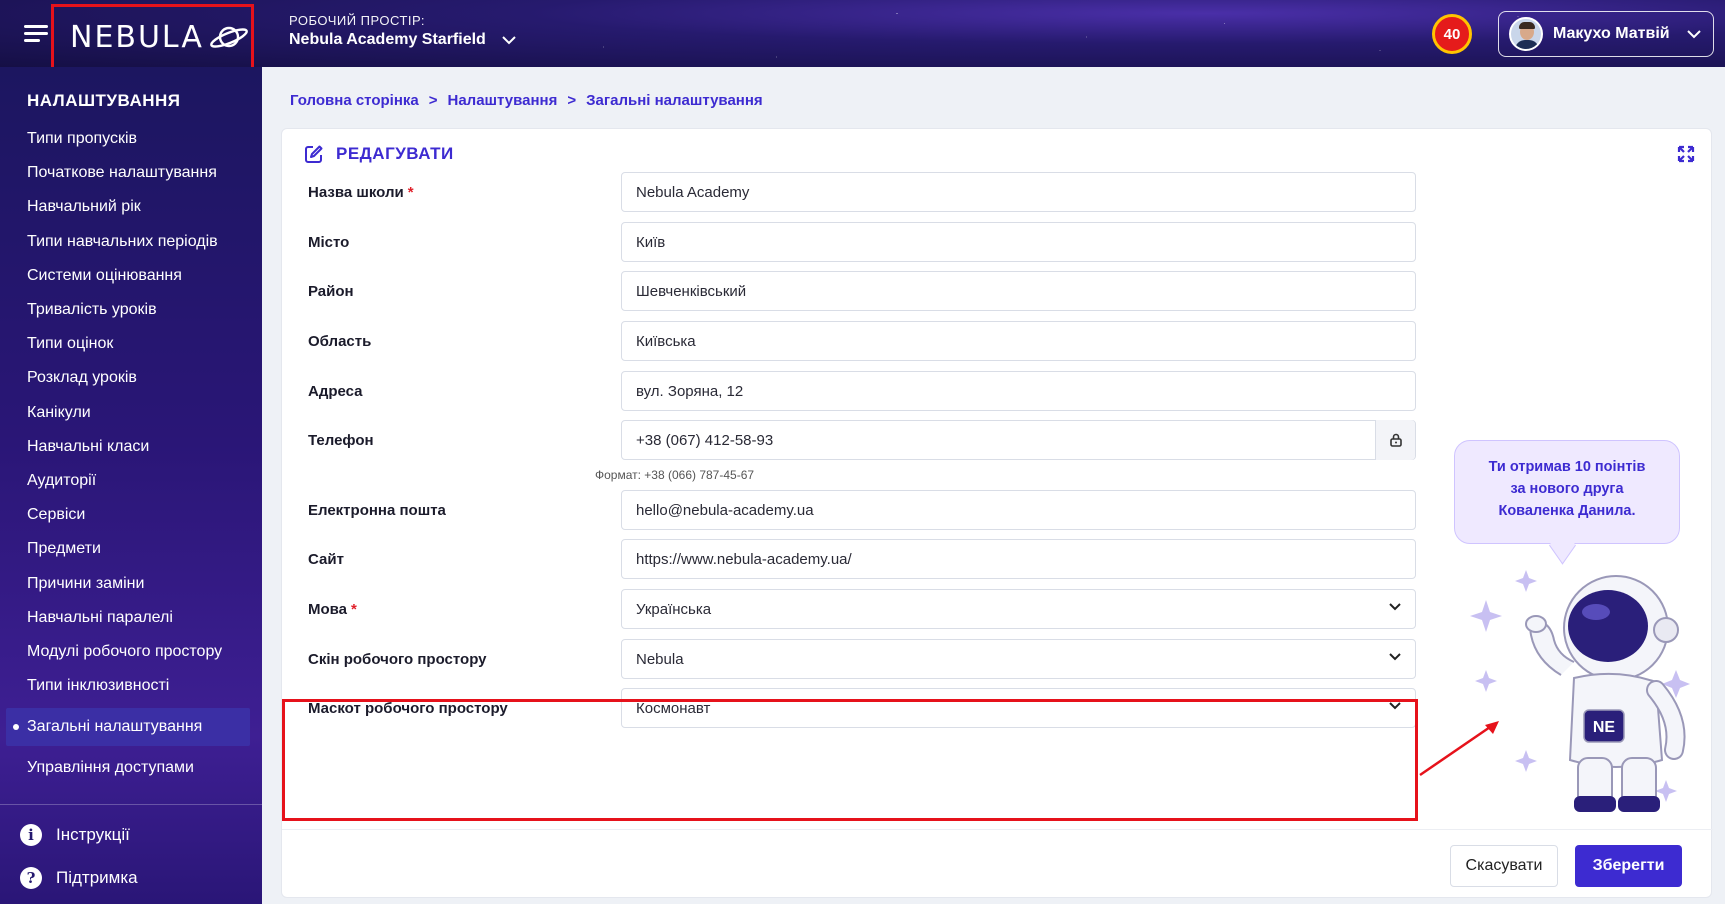 This screenshot has height=904, width=1725. What do you see at coordinates (88, 446) in the screenshot?
I see `sidebar-item-label: Навчальні класи` at bounding box center [88, 446].